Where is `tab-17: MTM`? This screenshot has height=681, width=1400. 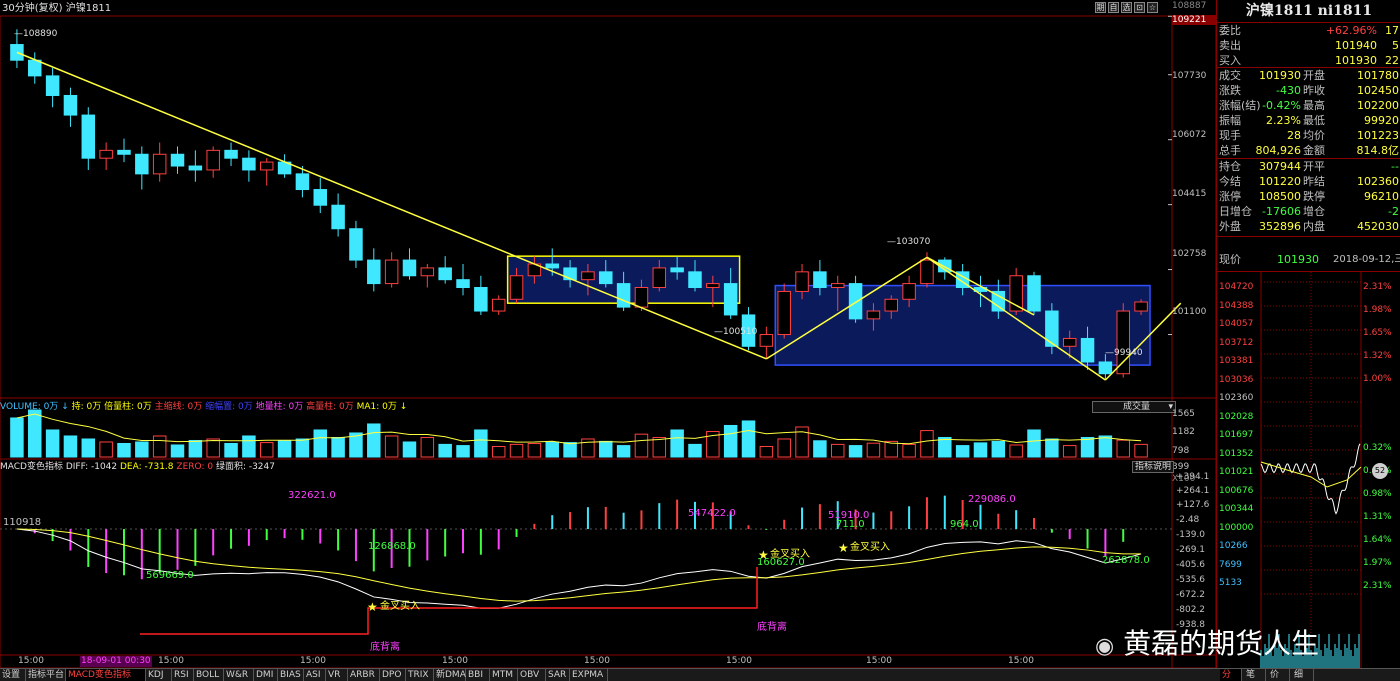 tab-17: MTM is located at coordinates (504, 675).